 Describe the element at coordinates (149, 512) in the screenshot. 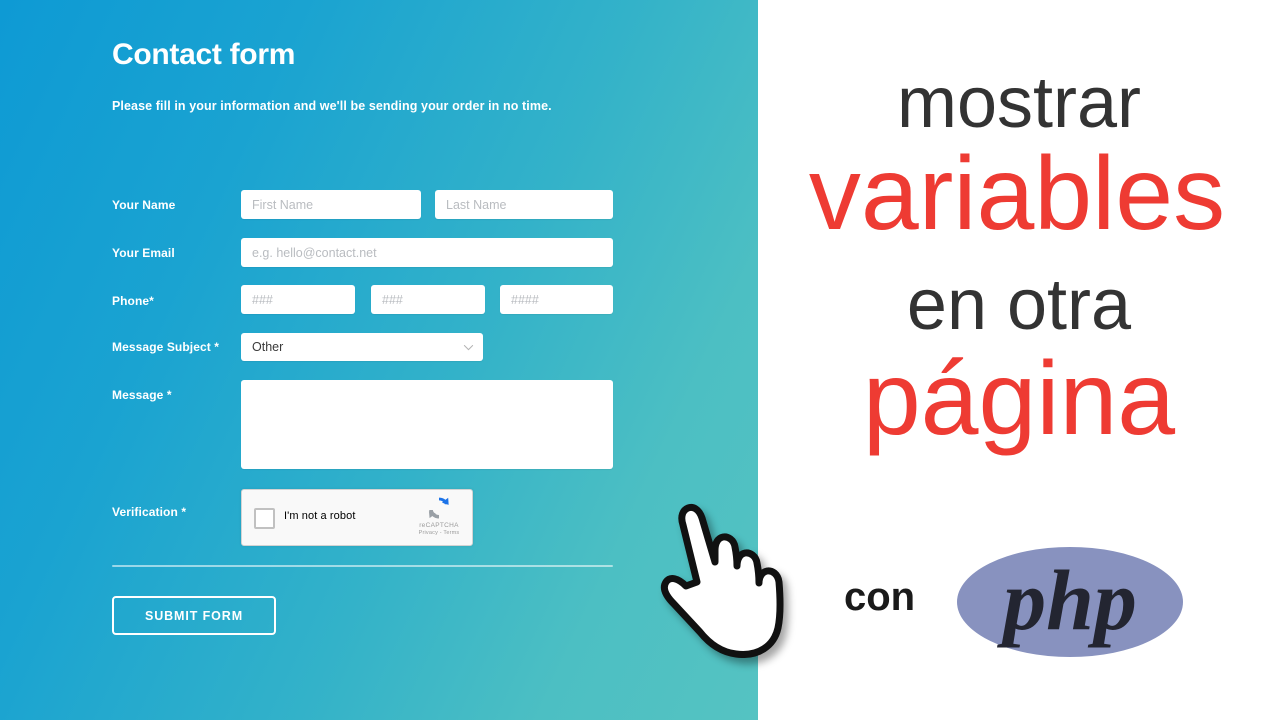

I see `label-verification: Verification *` at that location.